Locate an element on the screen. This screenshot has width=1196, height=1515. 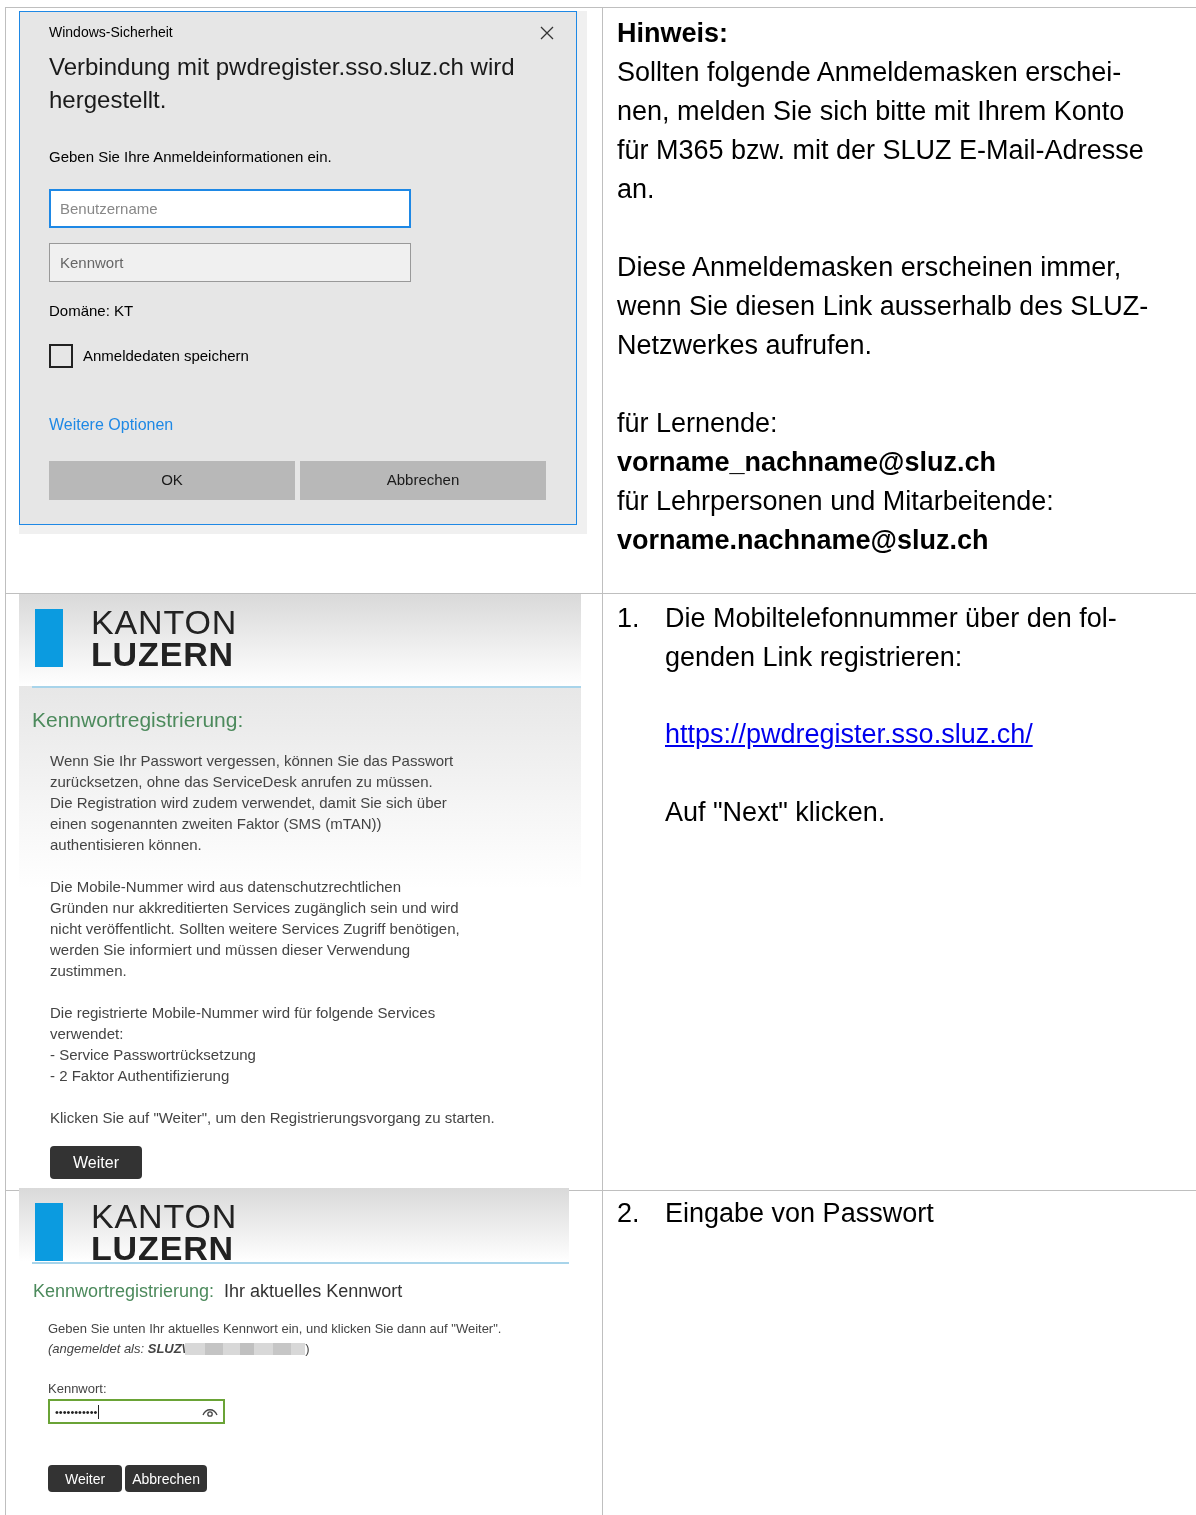
eye-icon is located at coordinates (210, 1411).